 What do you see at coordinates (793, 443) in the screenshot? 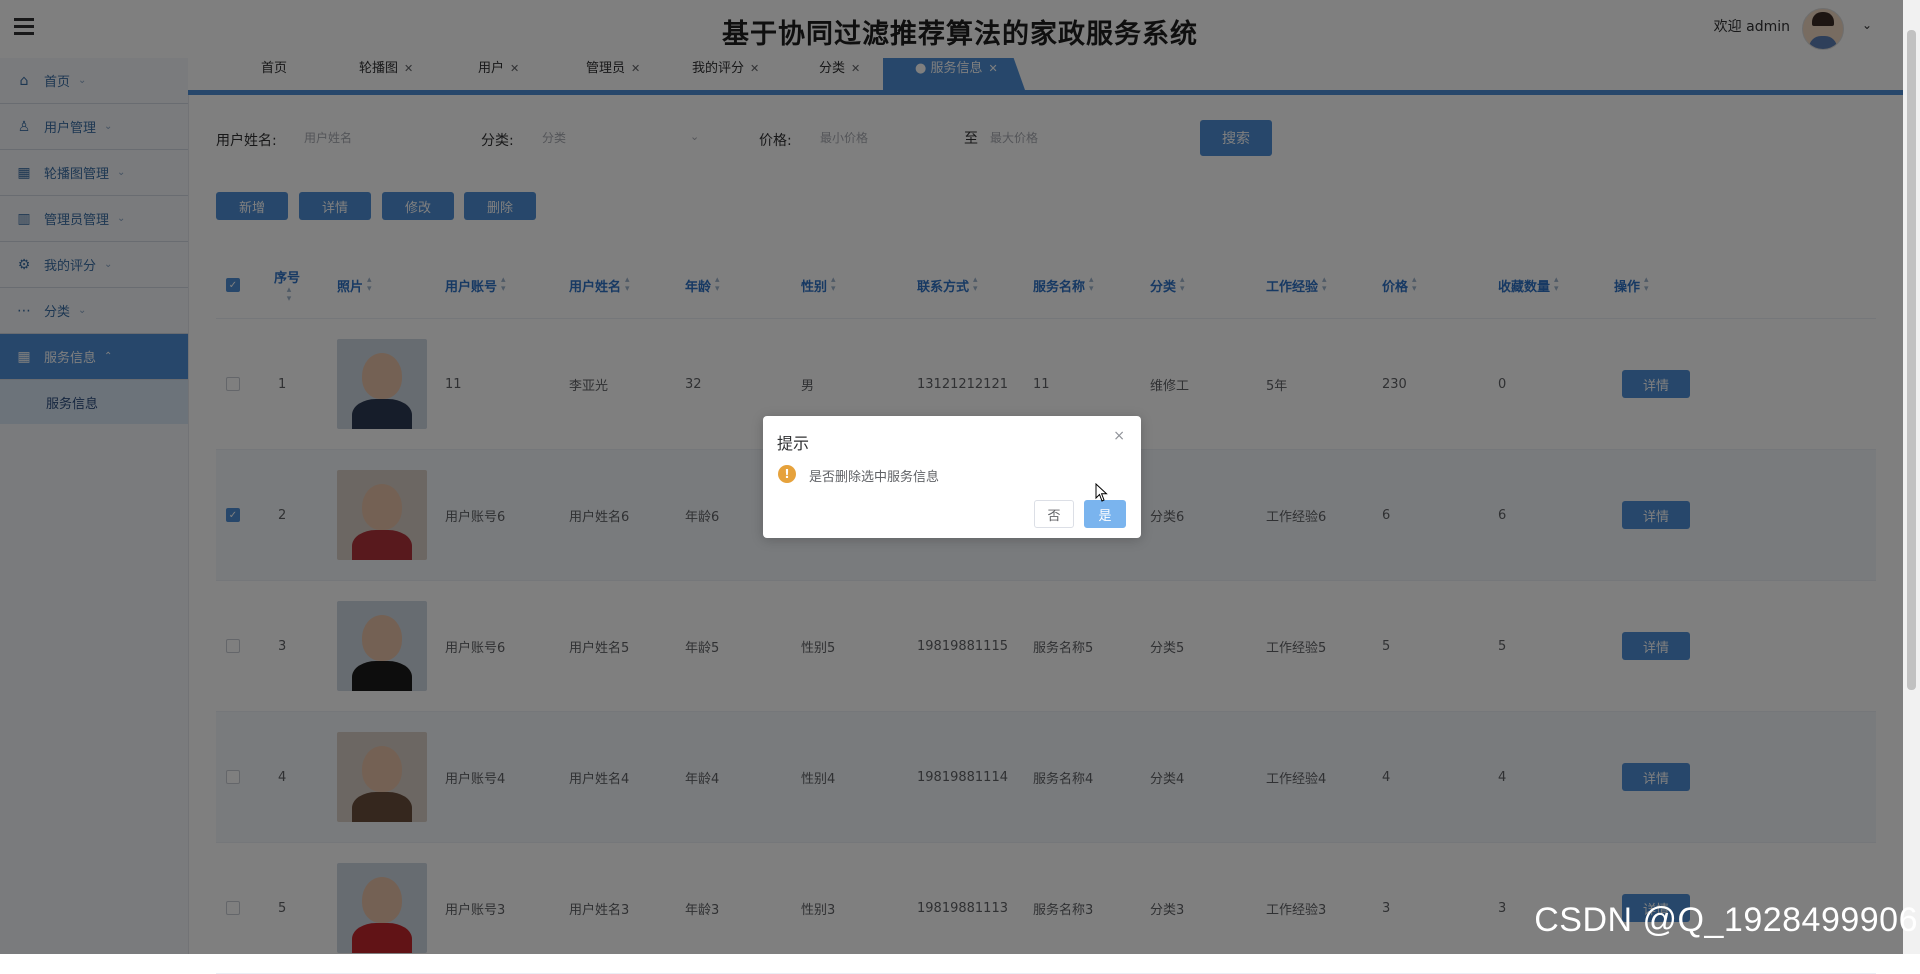
I see `dialog-title: 提示` at bounding box center [793, 443].